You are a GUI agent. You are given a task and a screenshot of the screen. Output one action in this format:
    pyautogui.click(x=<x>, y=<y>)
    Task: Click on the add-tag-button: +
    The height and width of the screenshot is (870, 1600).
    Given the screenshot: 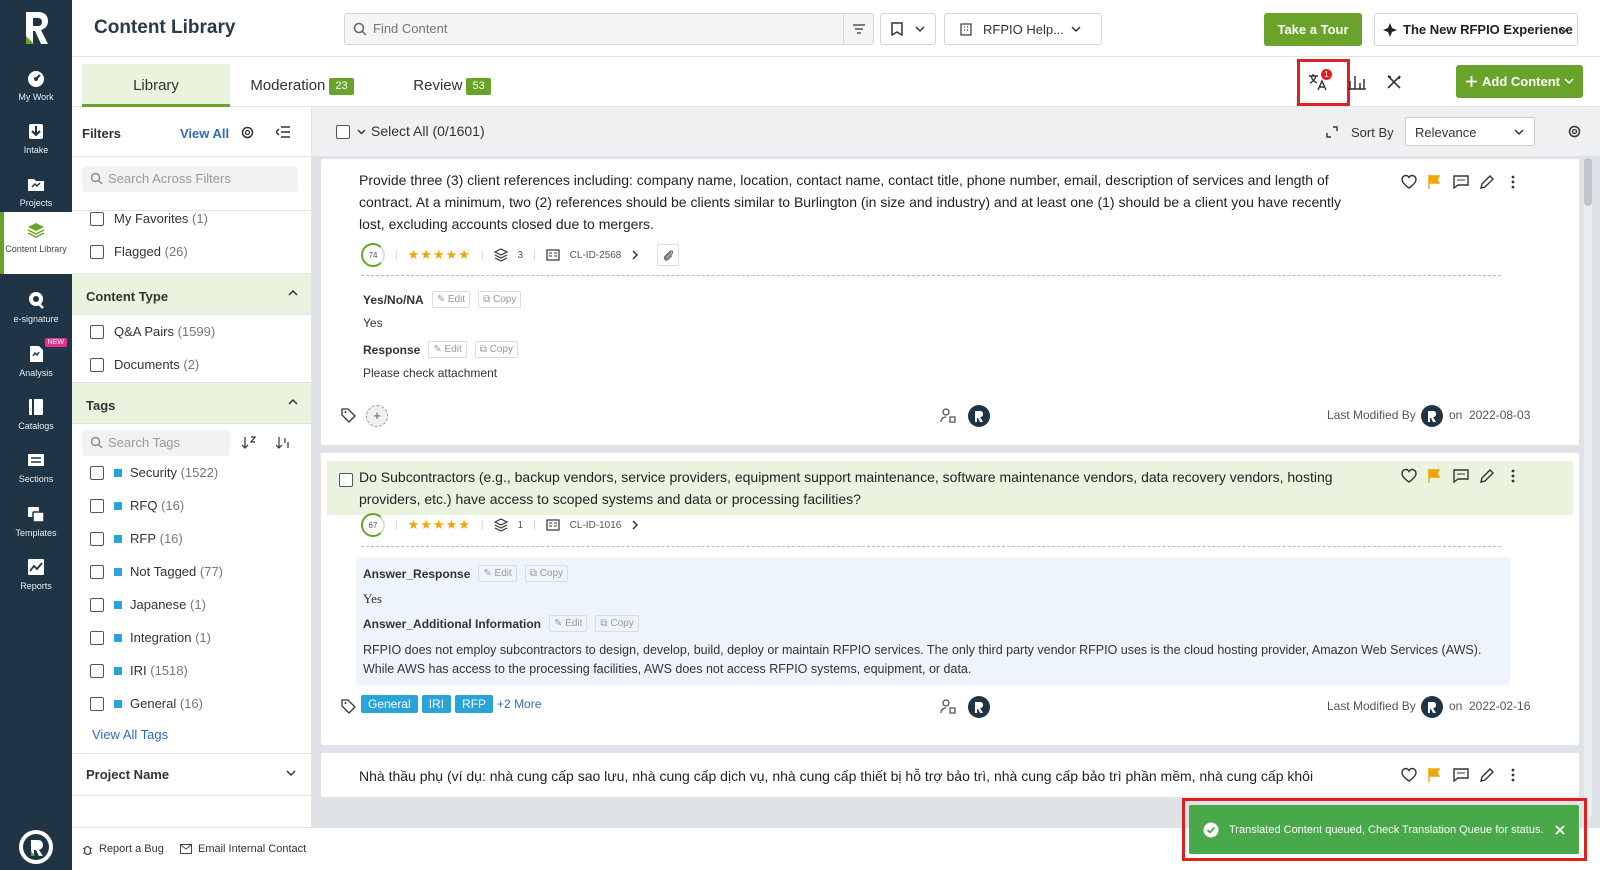 What is the action you would take?
    pyautogui.click(x=377, y=416)
    